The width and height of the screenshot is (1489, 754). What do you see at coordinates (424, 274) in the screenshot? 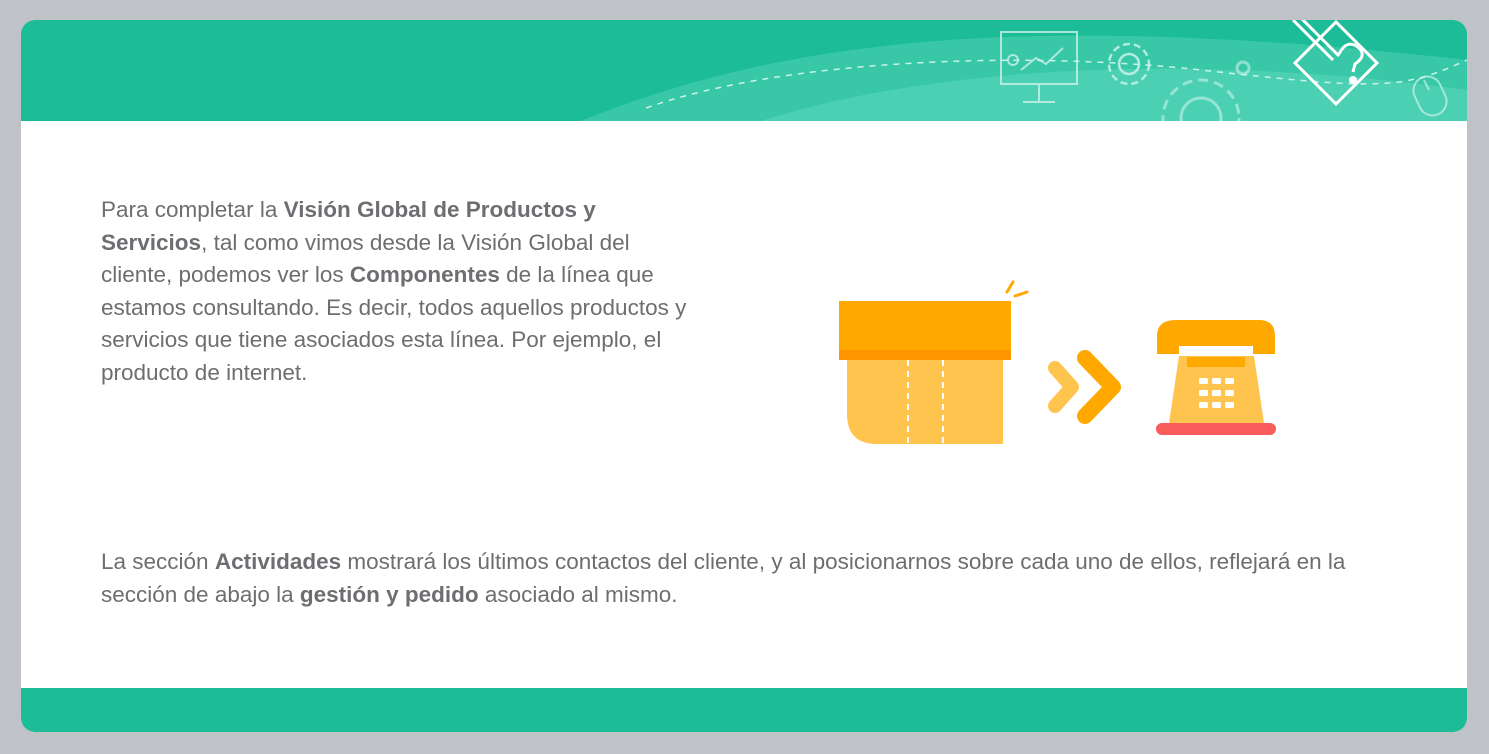
I see `intro-bold-components: Componentes` at bounding box center [424, 274].